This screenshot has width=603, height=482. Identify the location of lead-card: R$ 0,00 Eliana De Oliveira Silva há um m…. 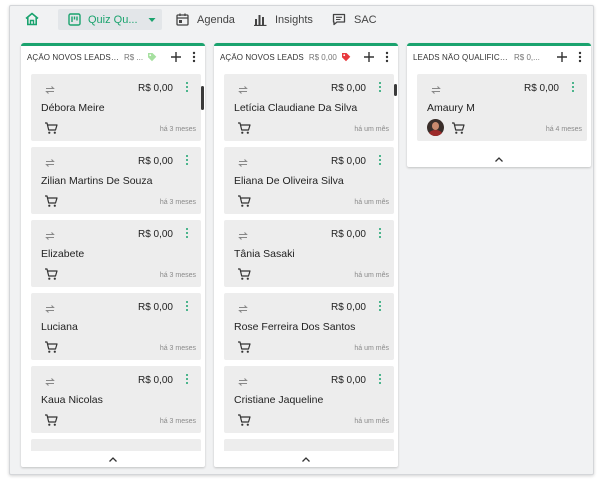
(309, 180).